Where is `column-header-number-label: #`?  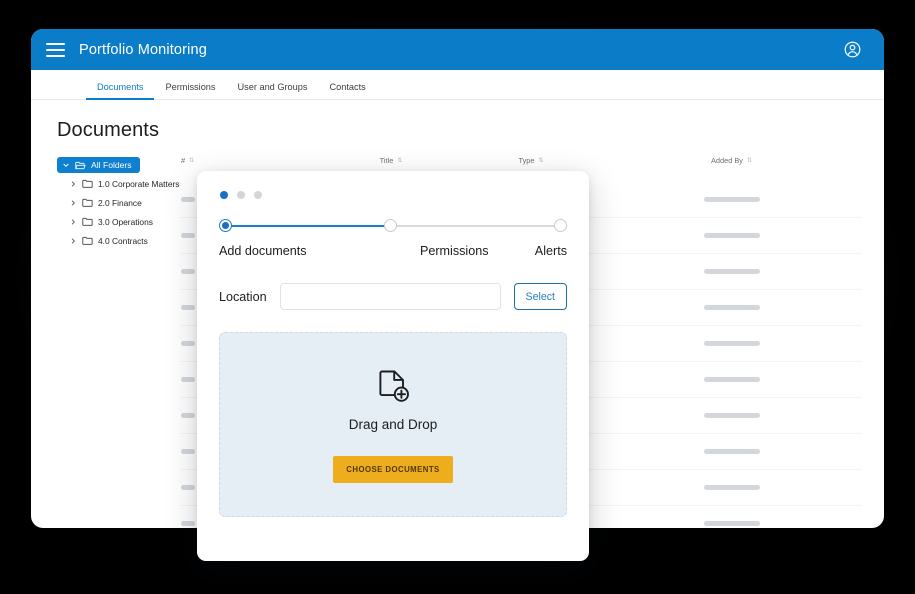
column-header-number-label: # is located at coordinates (183, 160).